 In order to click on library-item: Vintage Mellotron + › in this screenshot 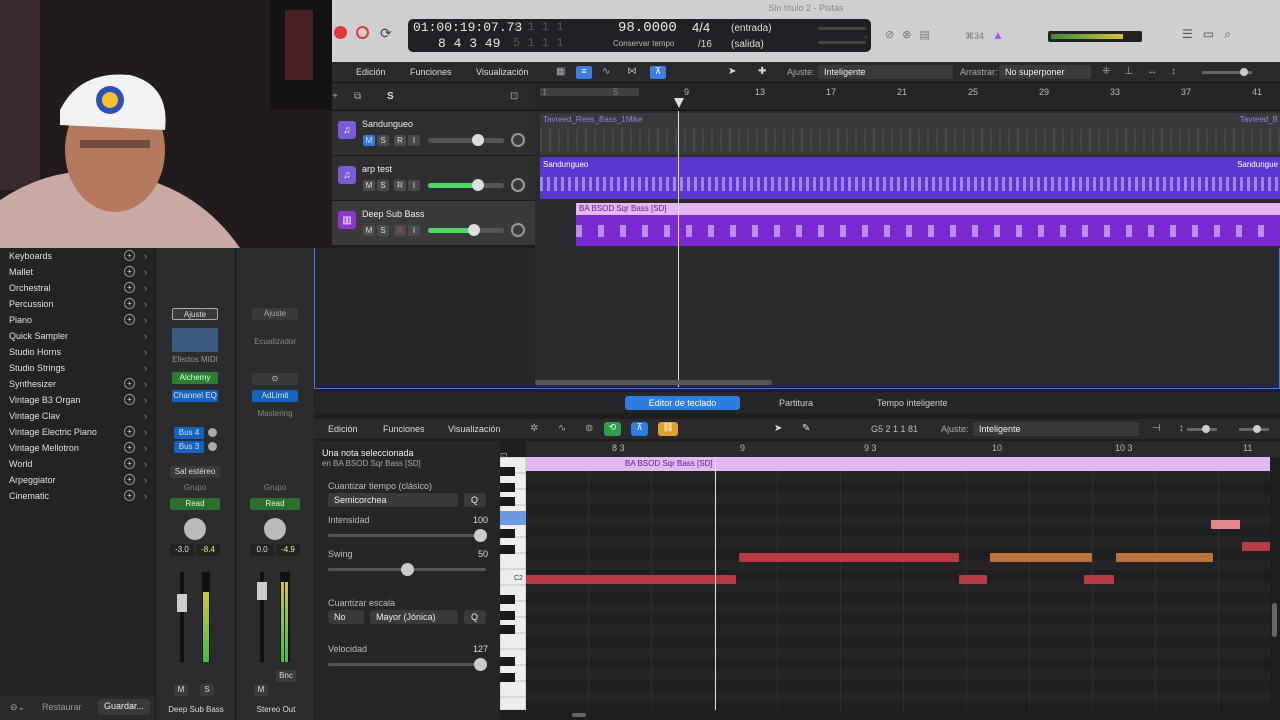, I will do `click(77, 448)`.